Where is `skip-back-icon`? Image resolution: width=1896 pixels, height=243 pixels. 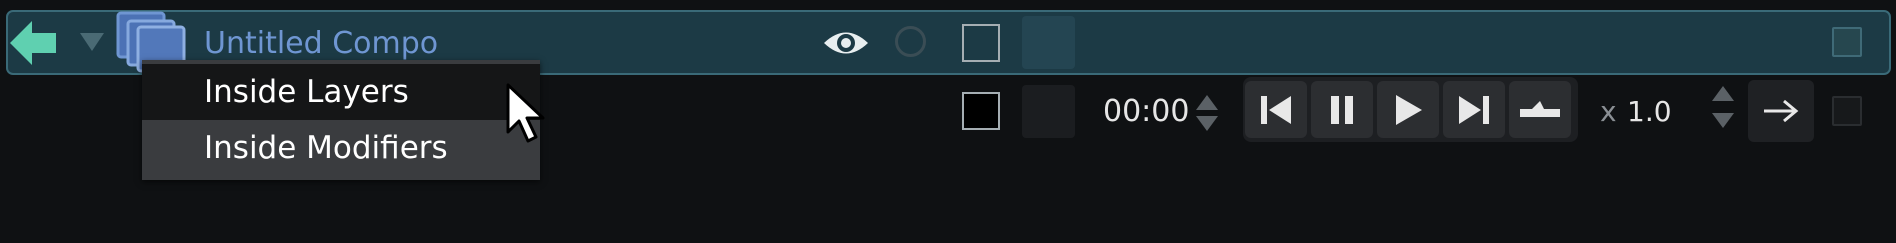
skip-back-icon is located at coordinates (1276, 109).